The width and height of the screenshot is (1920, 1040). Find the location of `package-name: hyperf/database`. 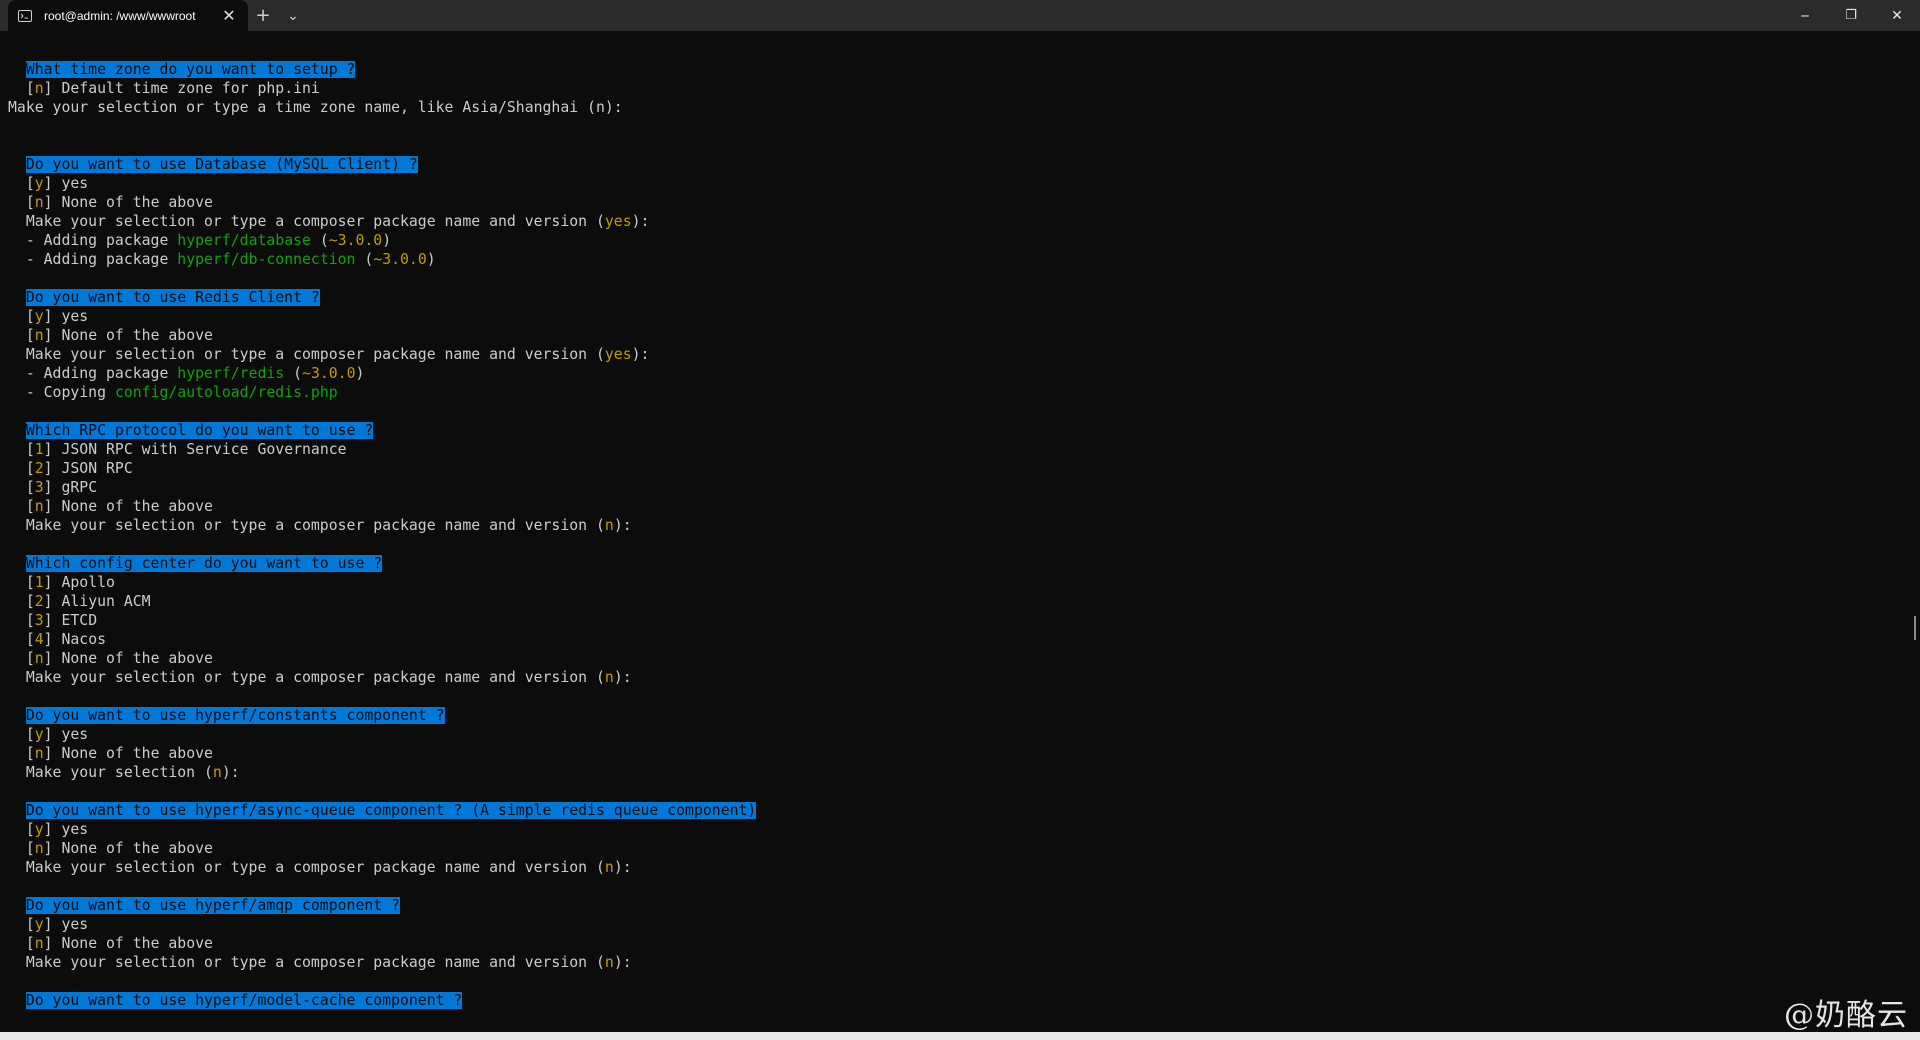

package-name: hyperf/database is located at coordinates (244, 240).